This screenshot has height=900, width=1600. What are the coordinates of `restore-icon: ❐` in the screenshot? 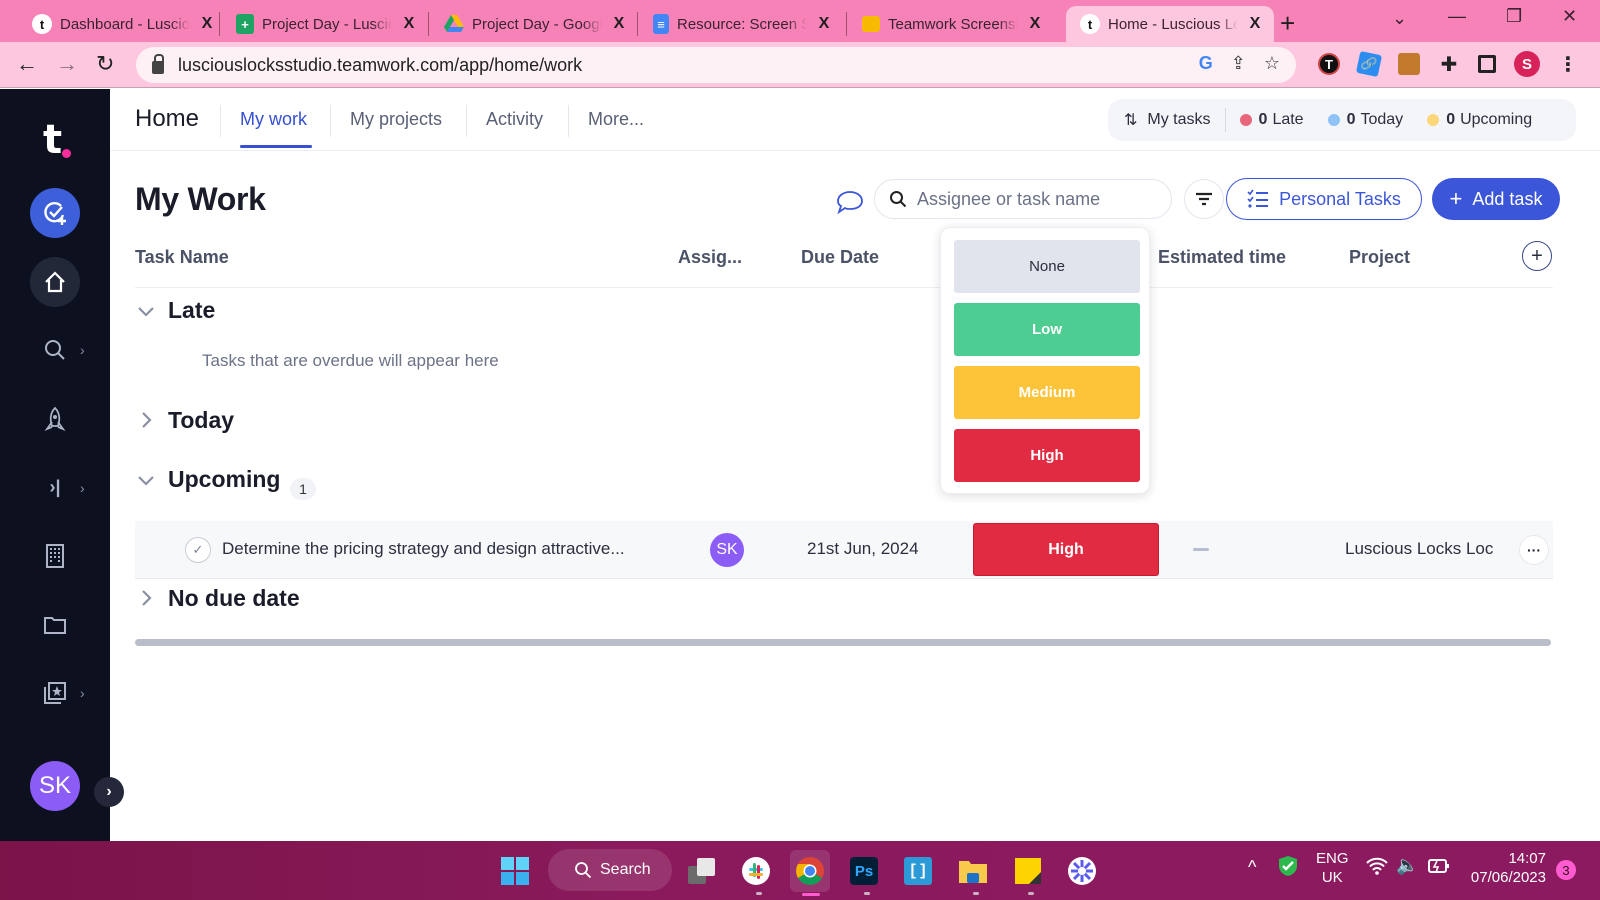 It's located at (1514, 16).